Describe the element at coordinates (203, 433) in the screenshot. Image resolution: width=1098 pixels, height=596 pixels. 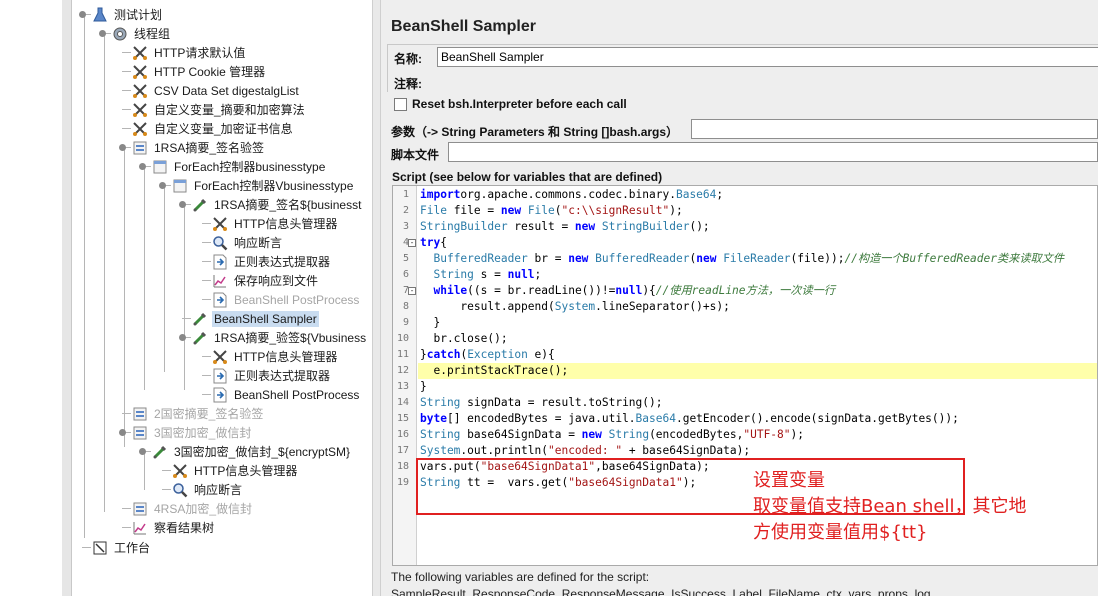
I see `tree-node-label: 3国密加密_做信封` at that location.